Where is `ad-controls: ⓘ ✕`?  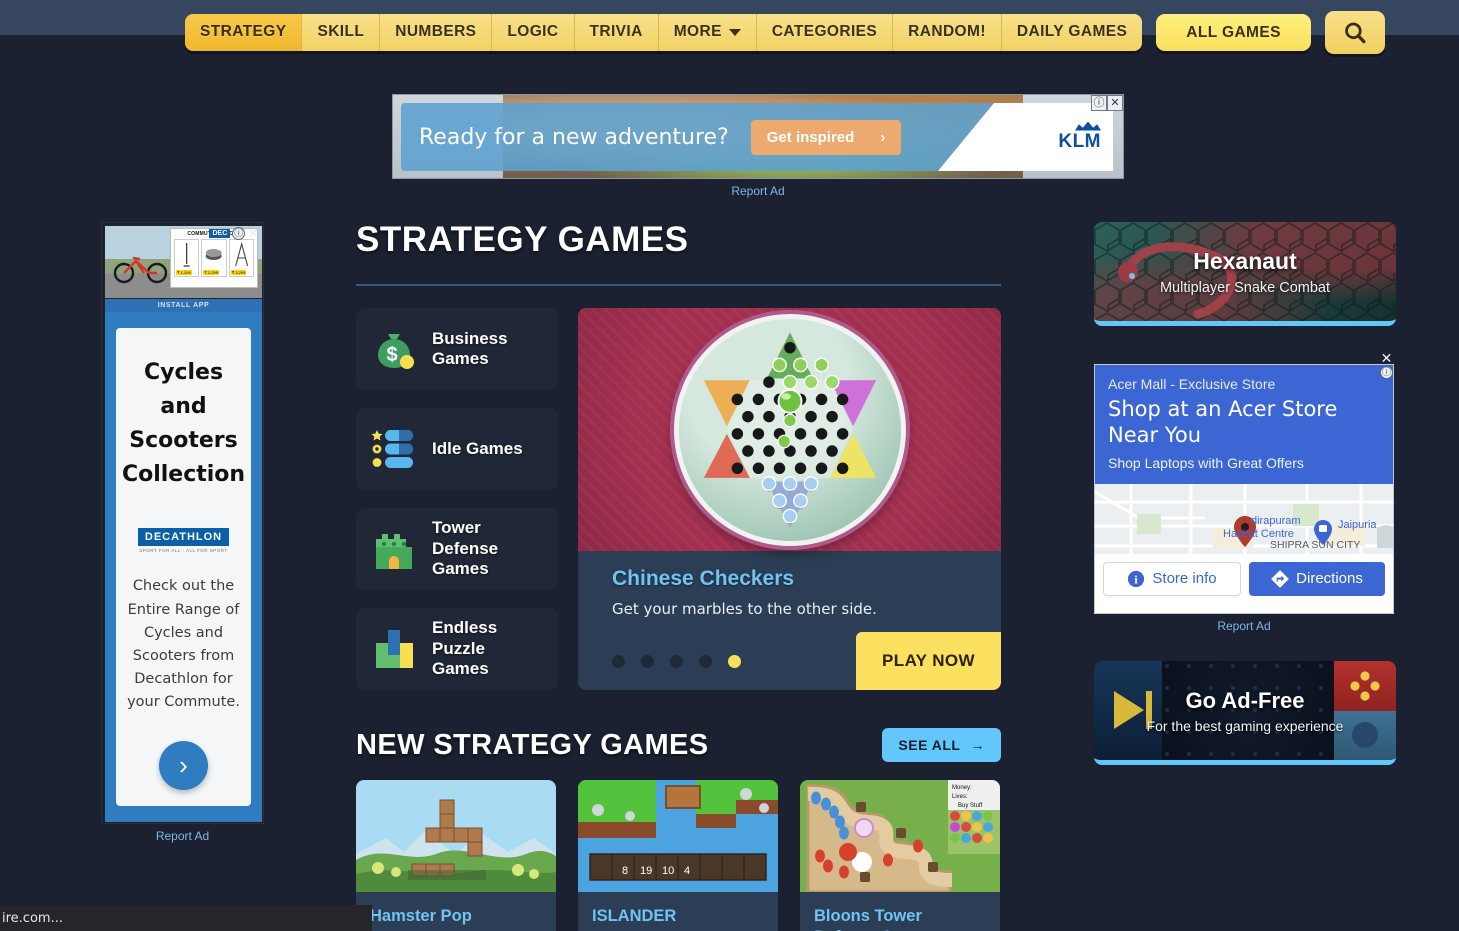
ad-controls: ⓘ ✕ is located at coordinates (1107, 103).